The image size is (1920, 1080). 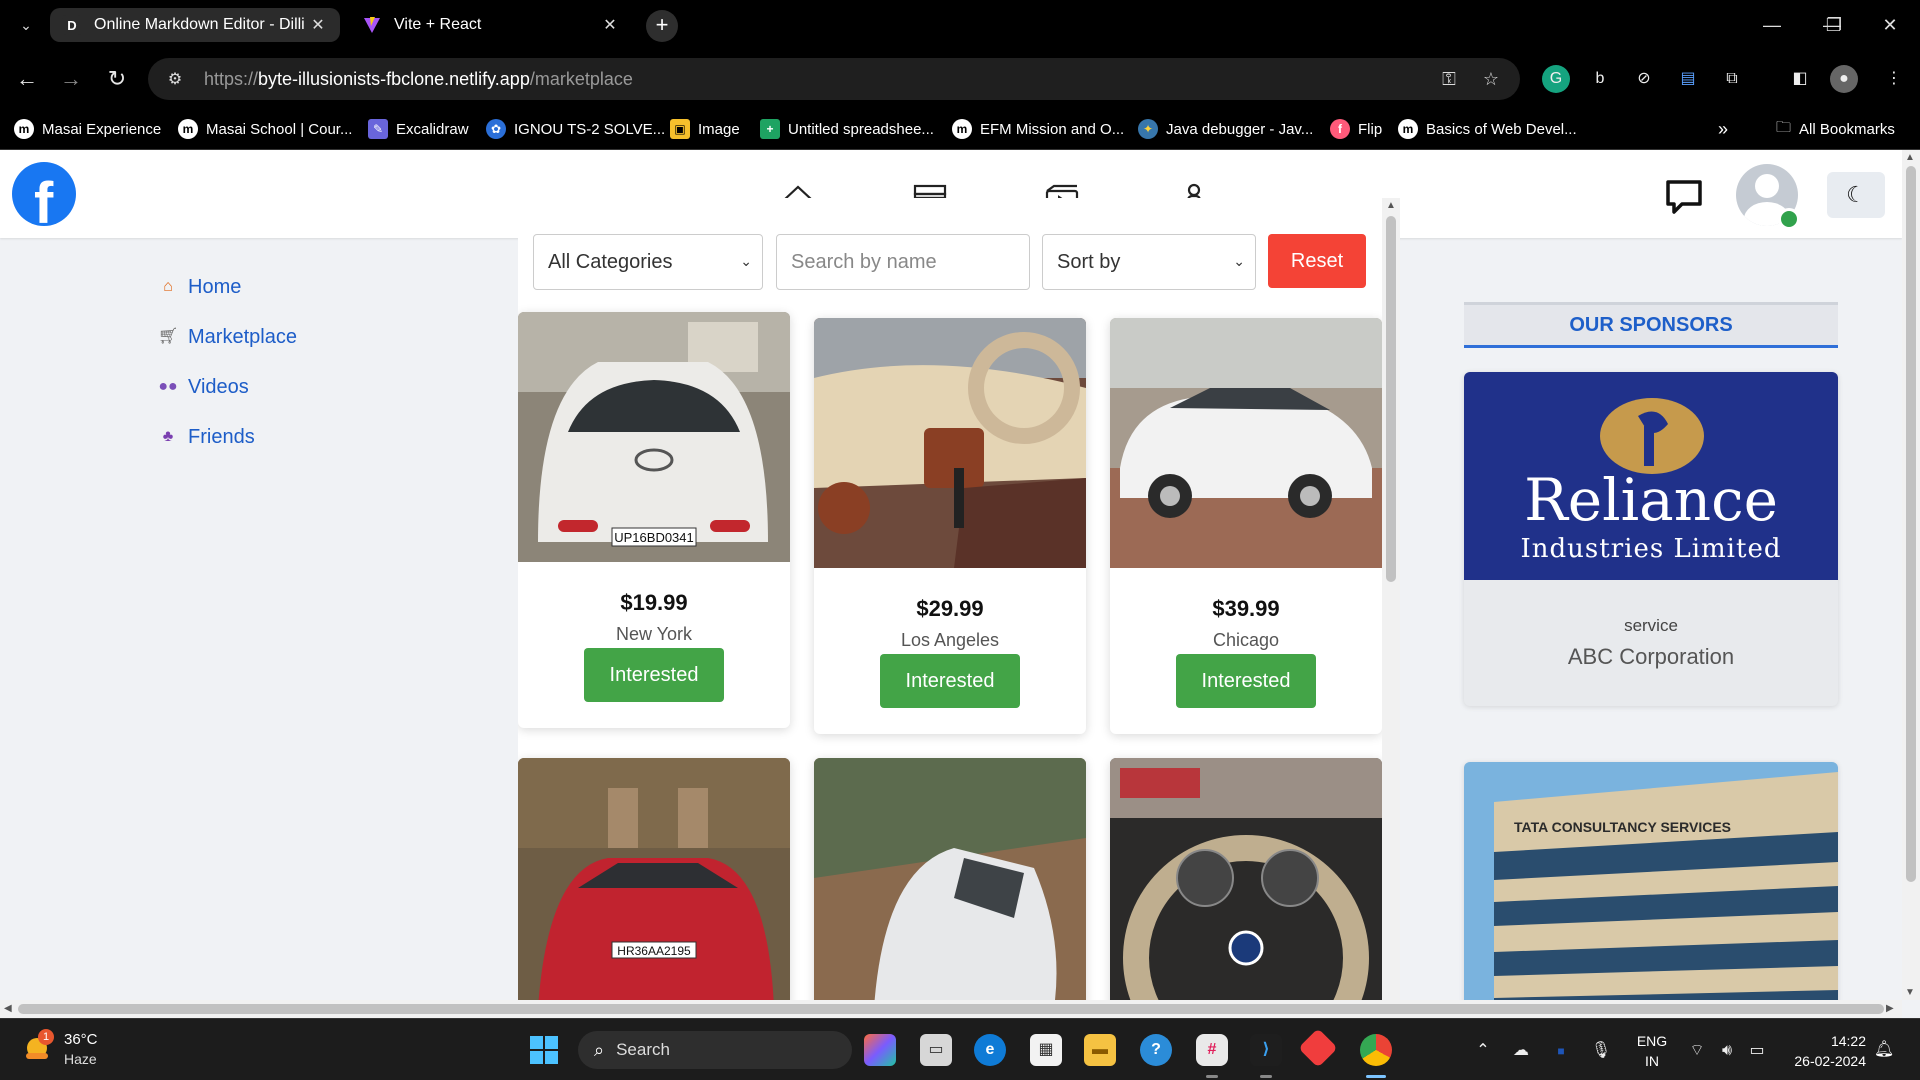 I want to click on battery-icon: ▭, so click(x=1757, y=1051).